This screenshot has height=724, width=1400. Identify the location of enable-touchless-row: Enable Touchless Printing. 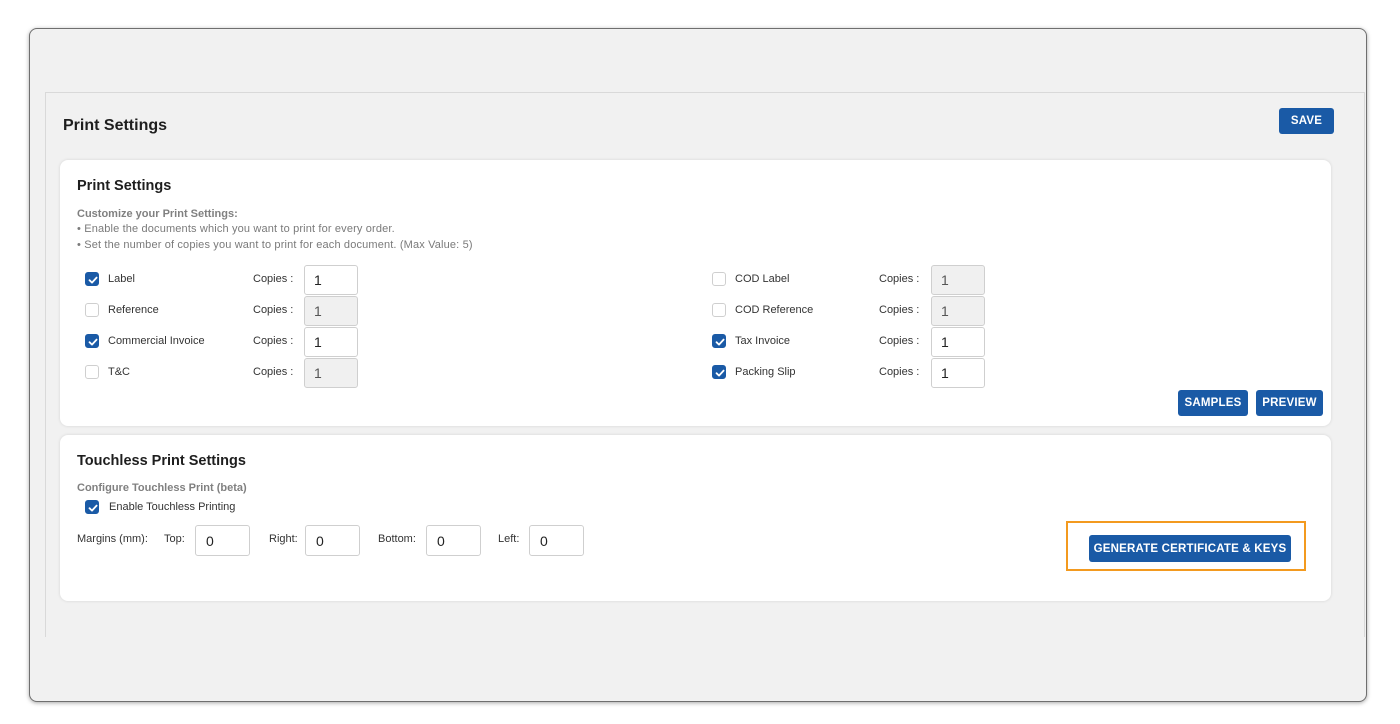
(235, 507).